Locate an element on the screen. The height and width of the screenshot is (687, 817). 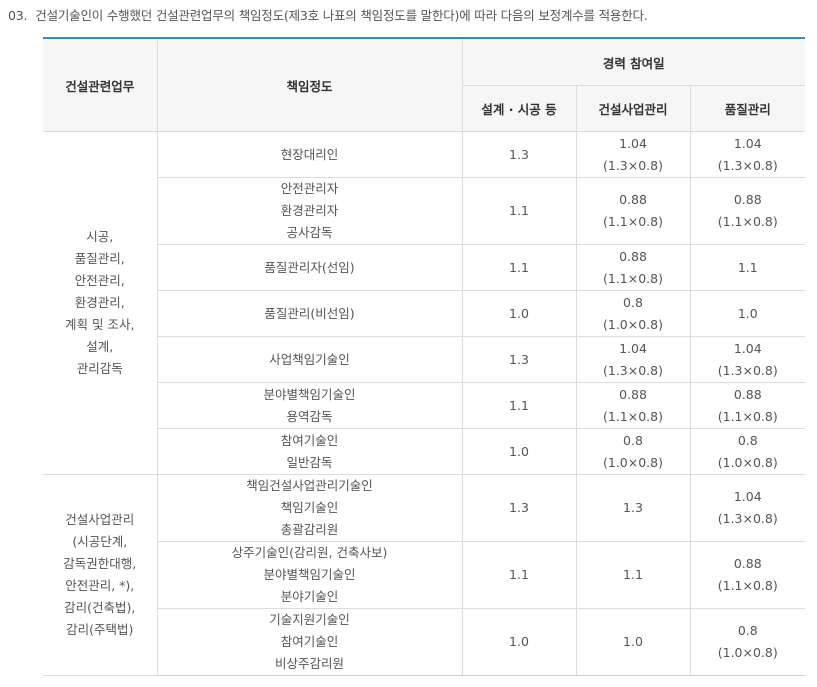
construction-management-cell-line: 1.0 is located at coordinates (633, 641).